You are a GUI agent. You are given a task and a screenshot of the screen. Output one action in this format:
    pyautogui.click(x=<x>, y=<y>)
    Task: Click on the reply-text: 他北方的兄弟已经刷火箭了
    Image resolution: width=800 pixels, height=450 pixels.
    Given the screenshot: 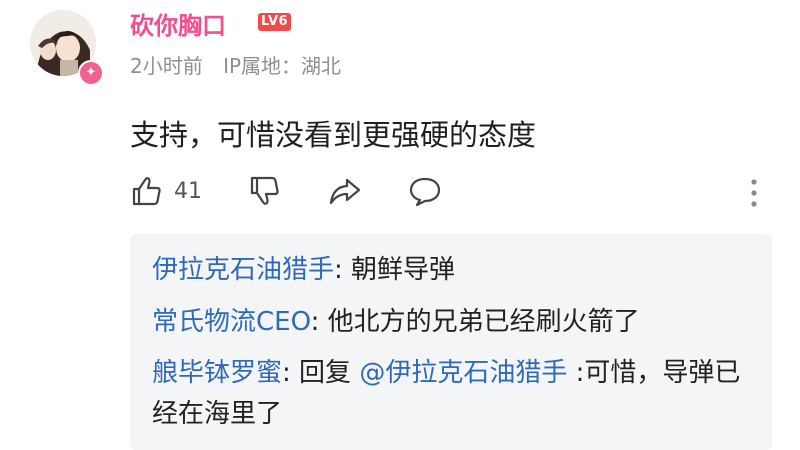 What is the action you would take?
    pyautogui.click(x=483, y=322)
    